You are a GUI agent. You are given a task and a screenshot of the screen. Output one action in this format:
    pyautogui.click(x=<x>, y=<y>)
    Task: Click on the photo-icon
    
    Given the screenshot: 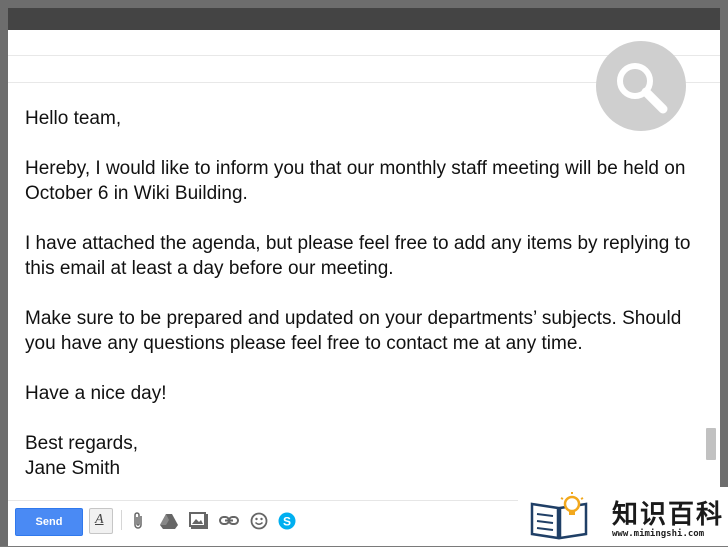 What is the action you would take?
    pyautogui.click(x=199, y=521)
    